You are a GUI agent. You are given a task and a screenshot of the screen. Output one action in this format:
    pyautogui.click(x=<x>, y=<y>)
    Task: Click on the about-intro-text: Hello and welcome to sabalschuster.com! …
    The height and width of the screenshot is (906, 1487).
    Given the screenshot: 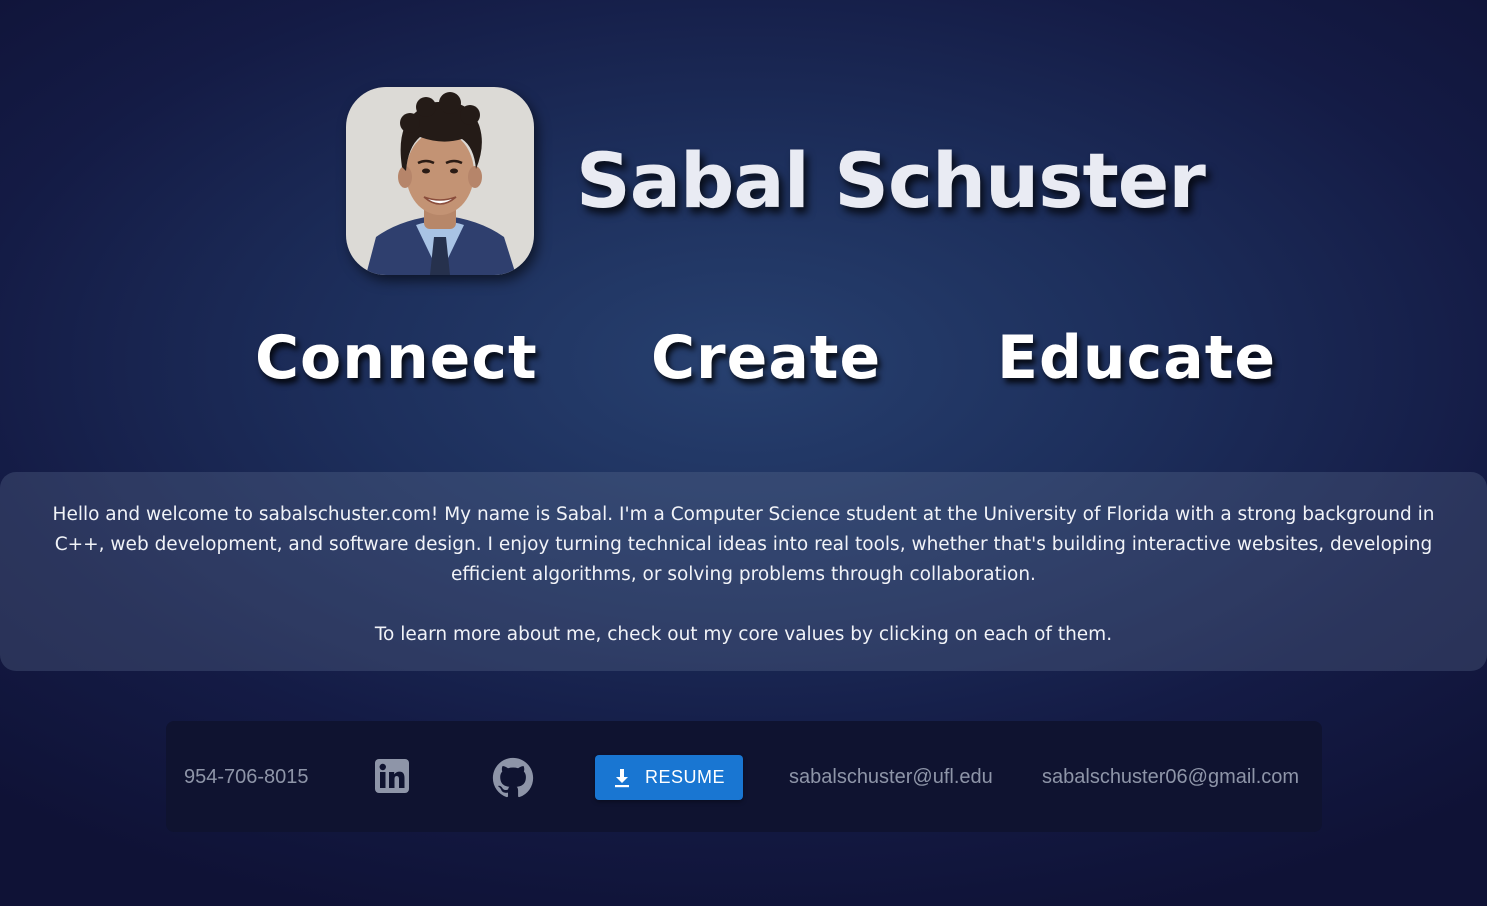 What is the action you would take?
    pyautogui.click(x=743, y=544)
    